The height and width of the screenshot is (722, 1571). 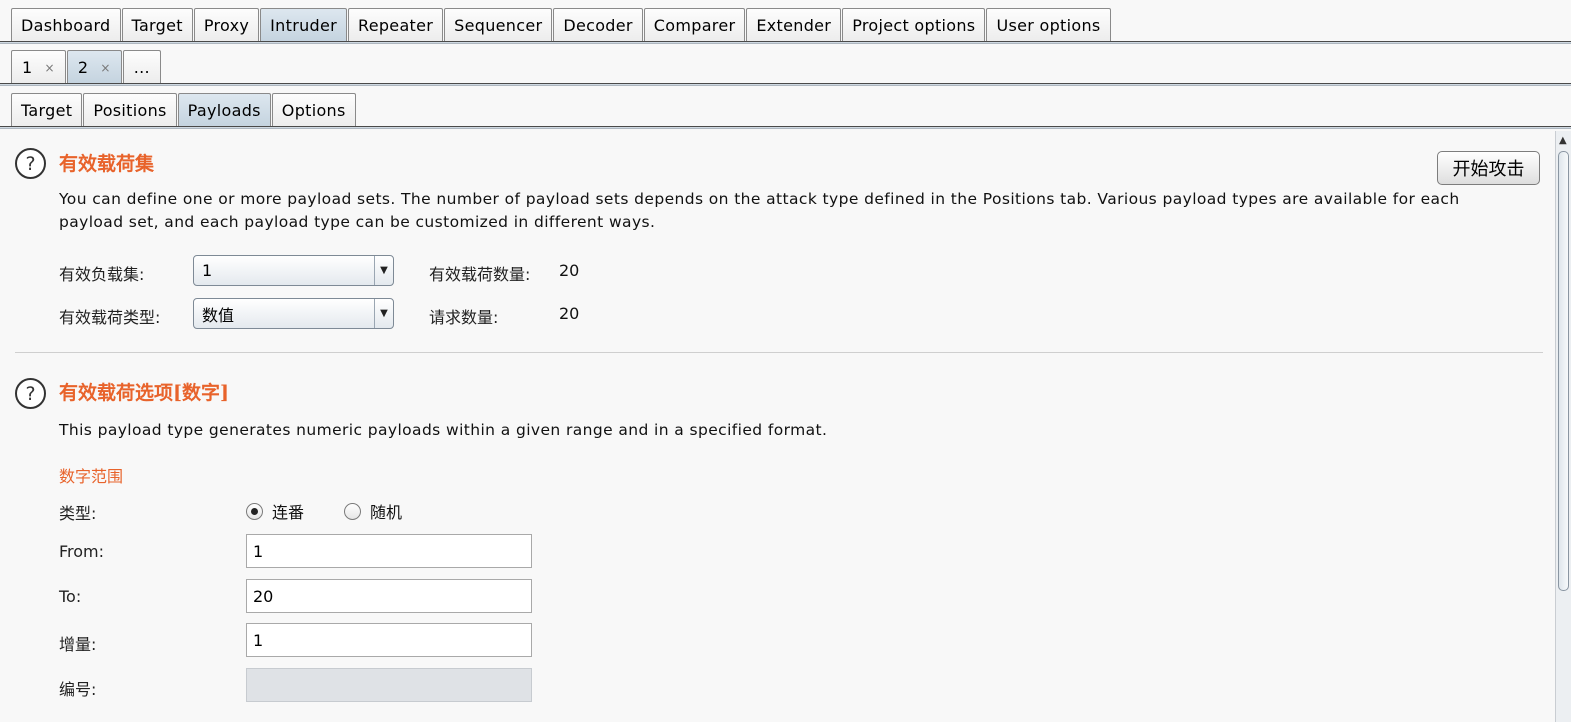 What do you see at coordinates (91, 476) in the screenshot?
I see `number-range-heading: 数字范围` at bounding box center [91, 476].